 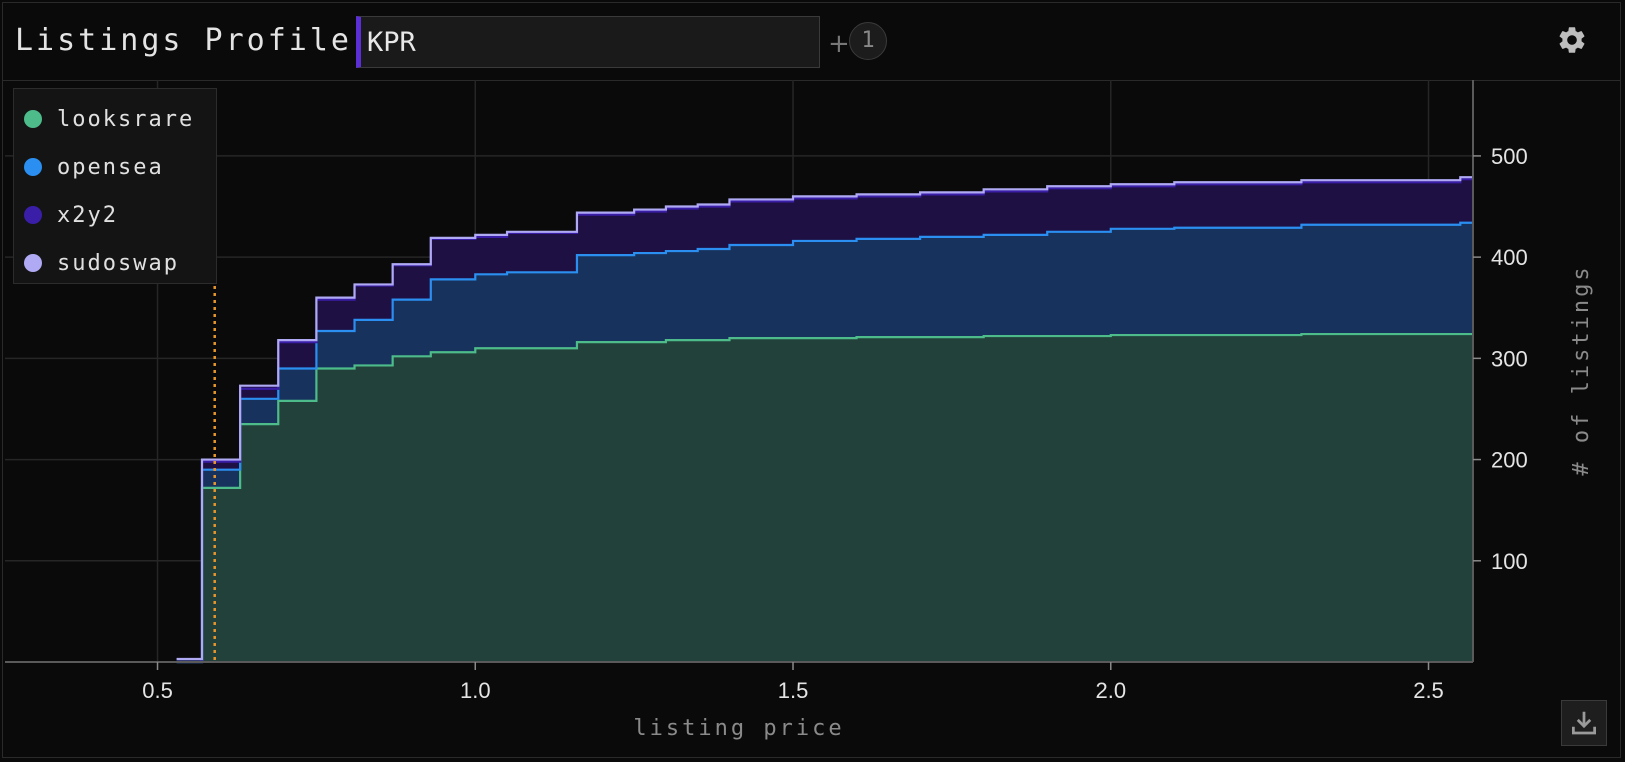 I want to click on y-tick-label: 500, so click(x=1509, y=156).